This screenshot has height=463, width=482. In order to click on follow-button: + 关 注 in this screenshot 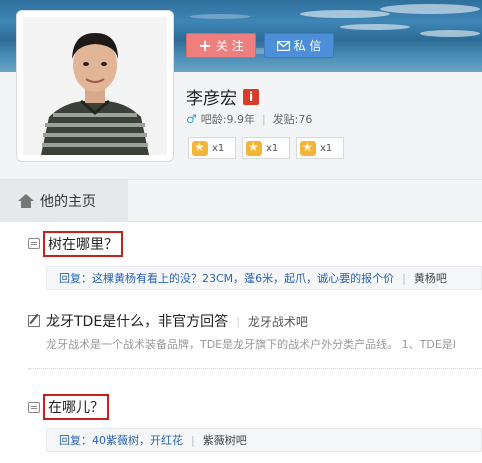, I will do `click(221, 45)`.